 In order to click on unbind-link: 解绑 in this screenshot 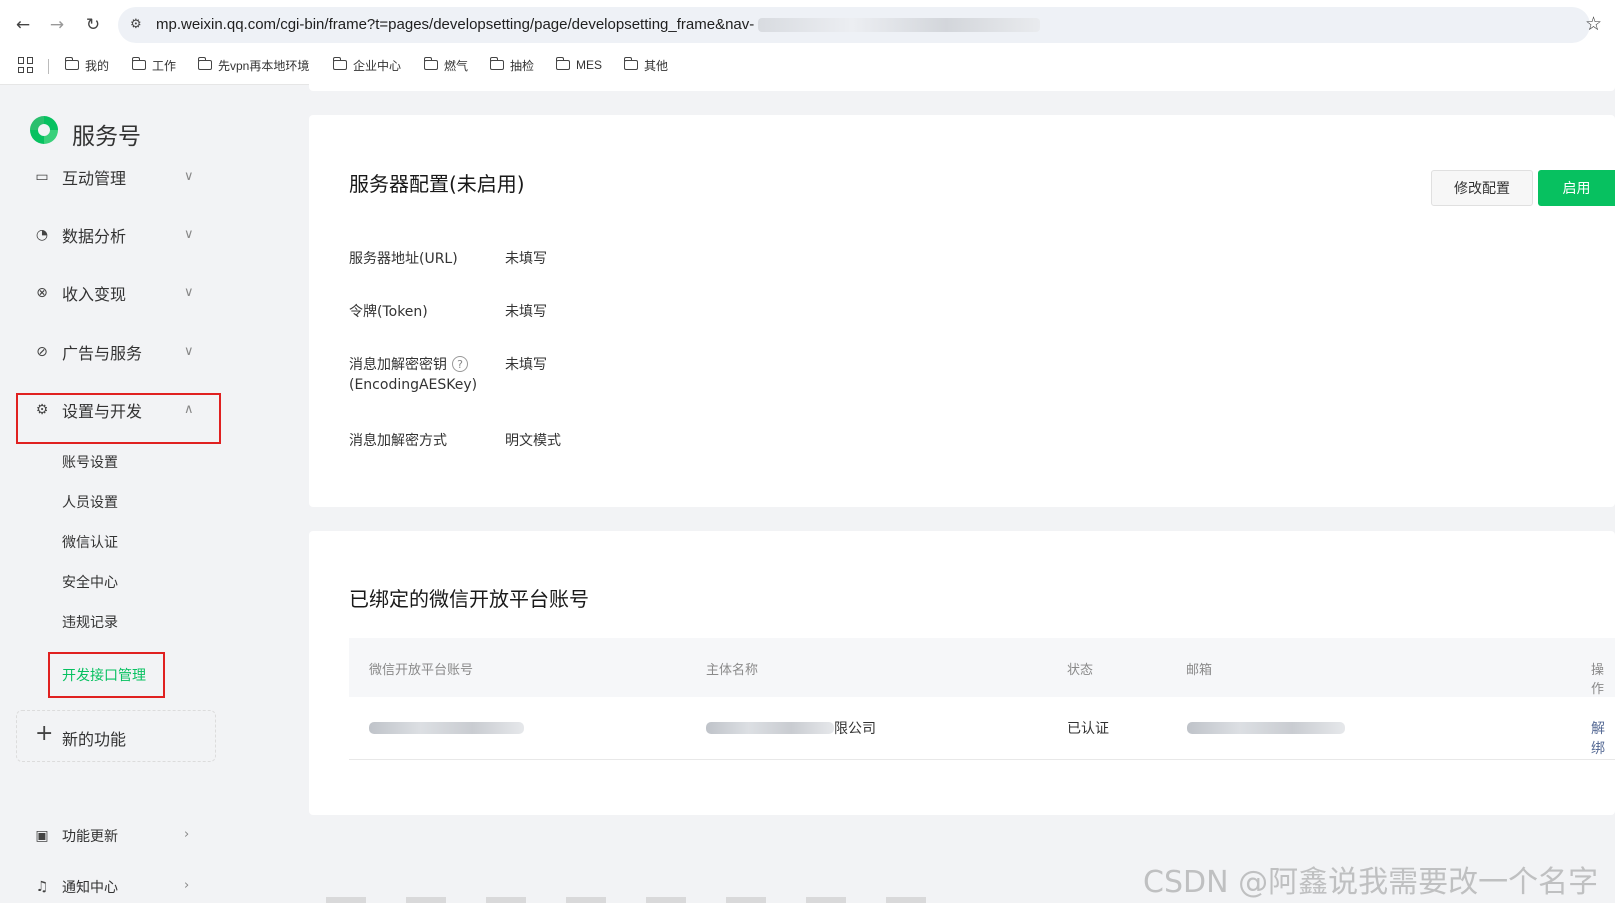, I will do `click(1603, 738)`.